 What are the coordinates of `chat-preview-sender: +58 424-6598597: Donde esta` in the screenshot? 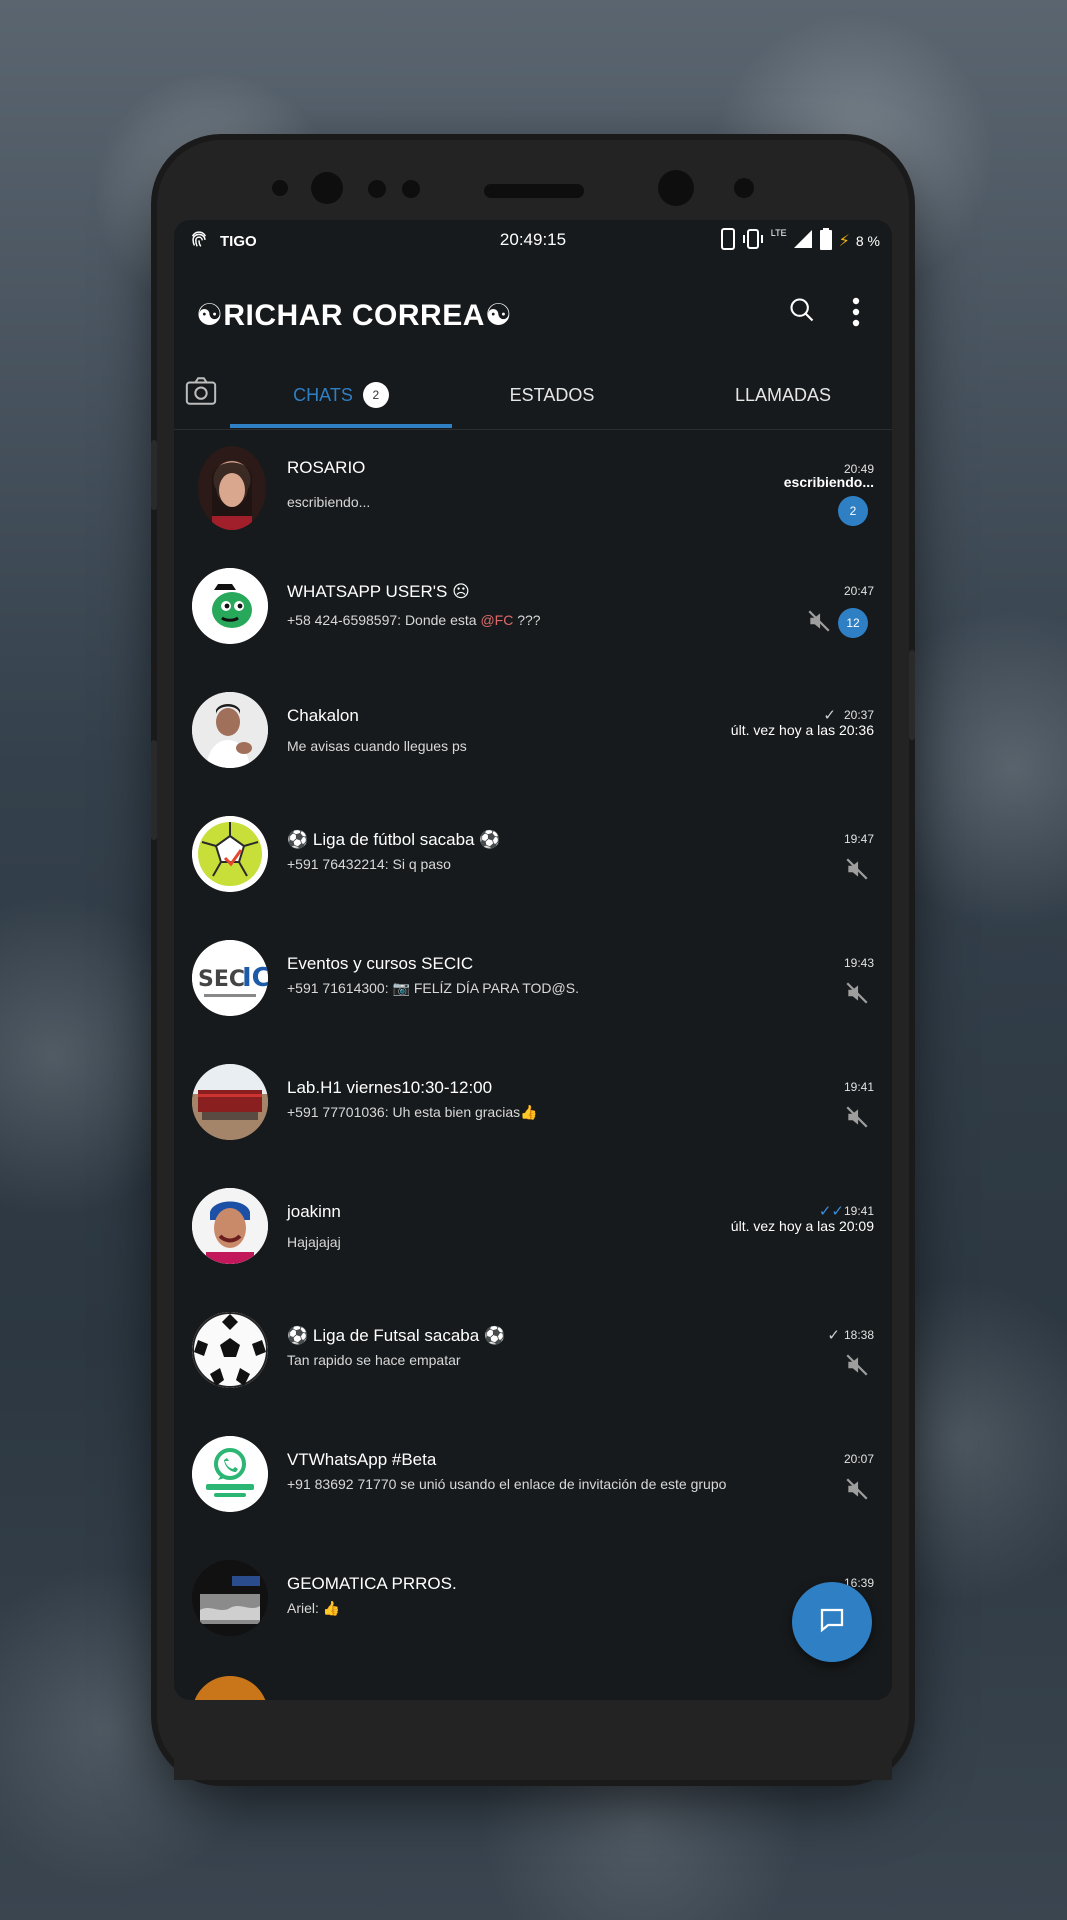 It's located at (384, 620).